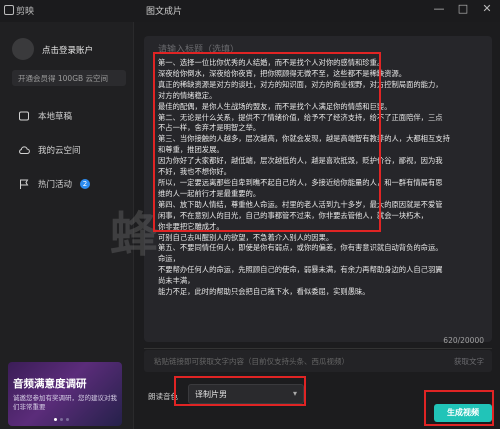  Describe the element at coordinates (55, 117) in the screenshot. I see `sidebar-item-label: 本地草稿` at that location.